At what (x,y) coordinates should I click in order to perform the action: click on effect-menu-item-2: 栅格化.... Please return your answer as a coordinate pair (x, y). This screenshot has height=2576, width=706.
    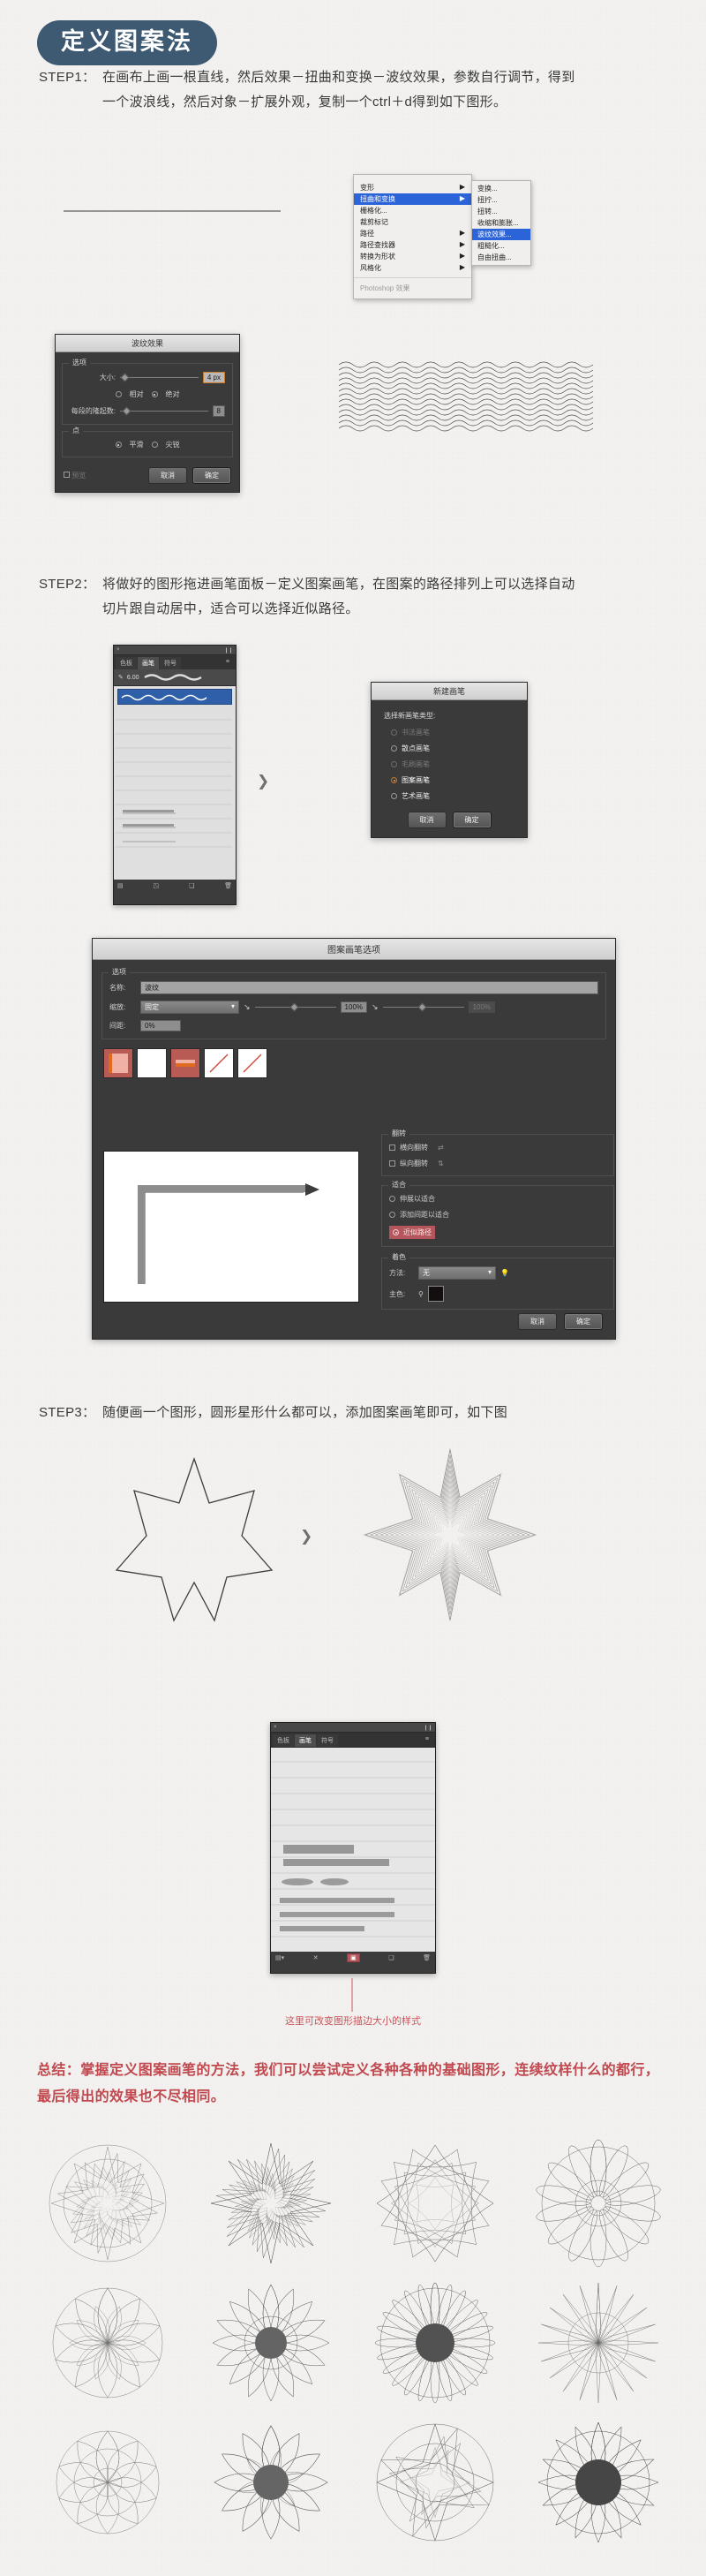
    Looking at the image, I should click on (412, 210).